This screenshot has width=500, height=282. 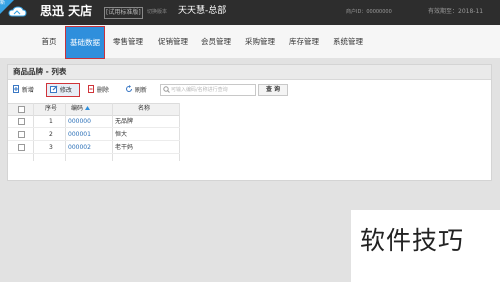 I want to click on add-button: 新增, so click(x=23, y=91).